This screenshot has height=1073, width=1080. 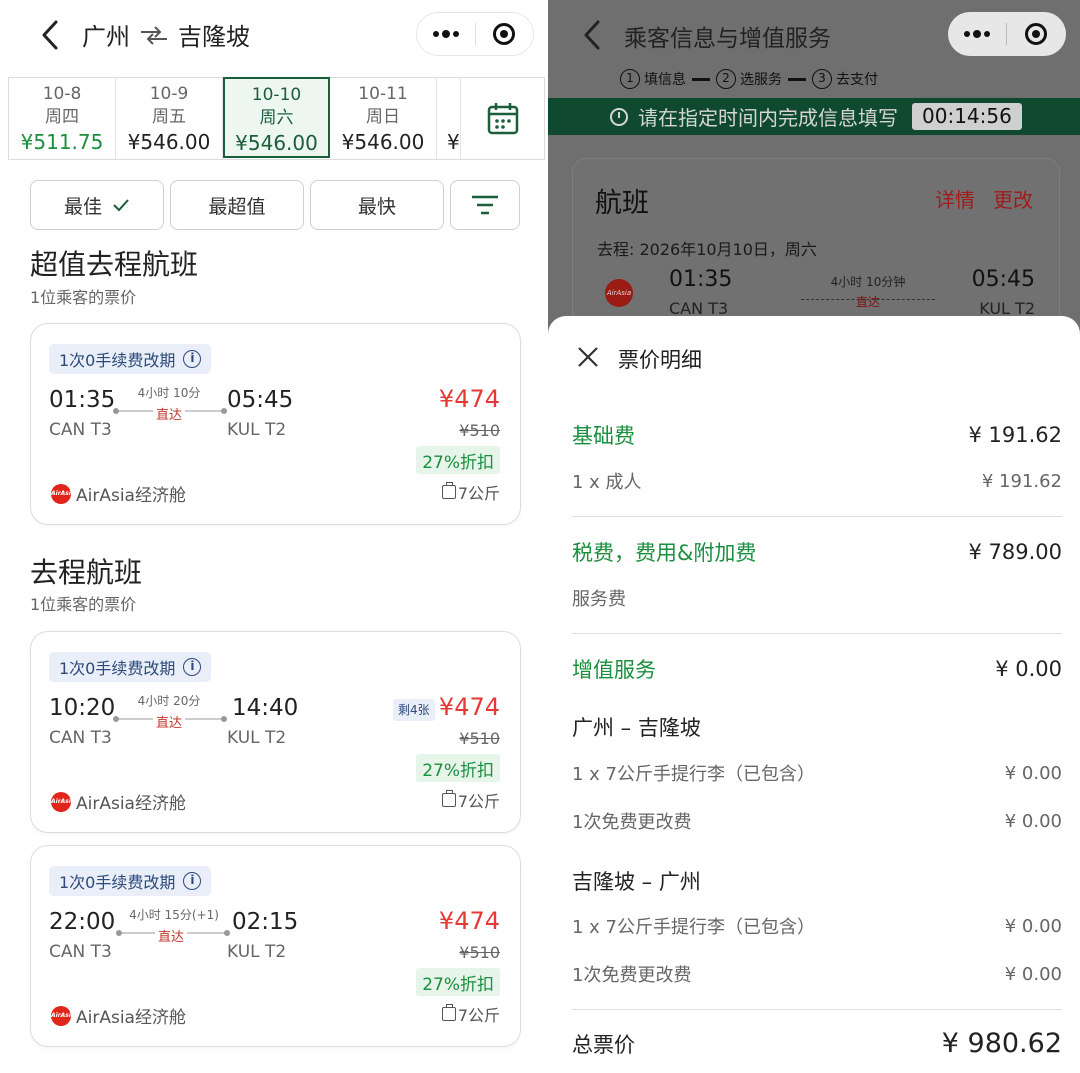 I want to click on origin-city: 广州, so click(x=106, y=37).